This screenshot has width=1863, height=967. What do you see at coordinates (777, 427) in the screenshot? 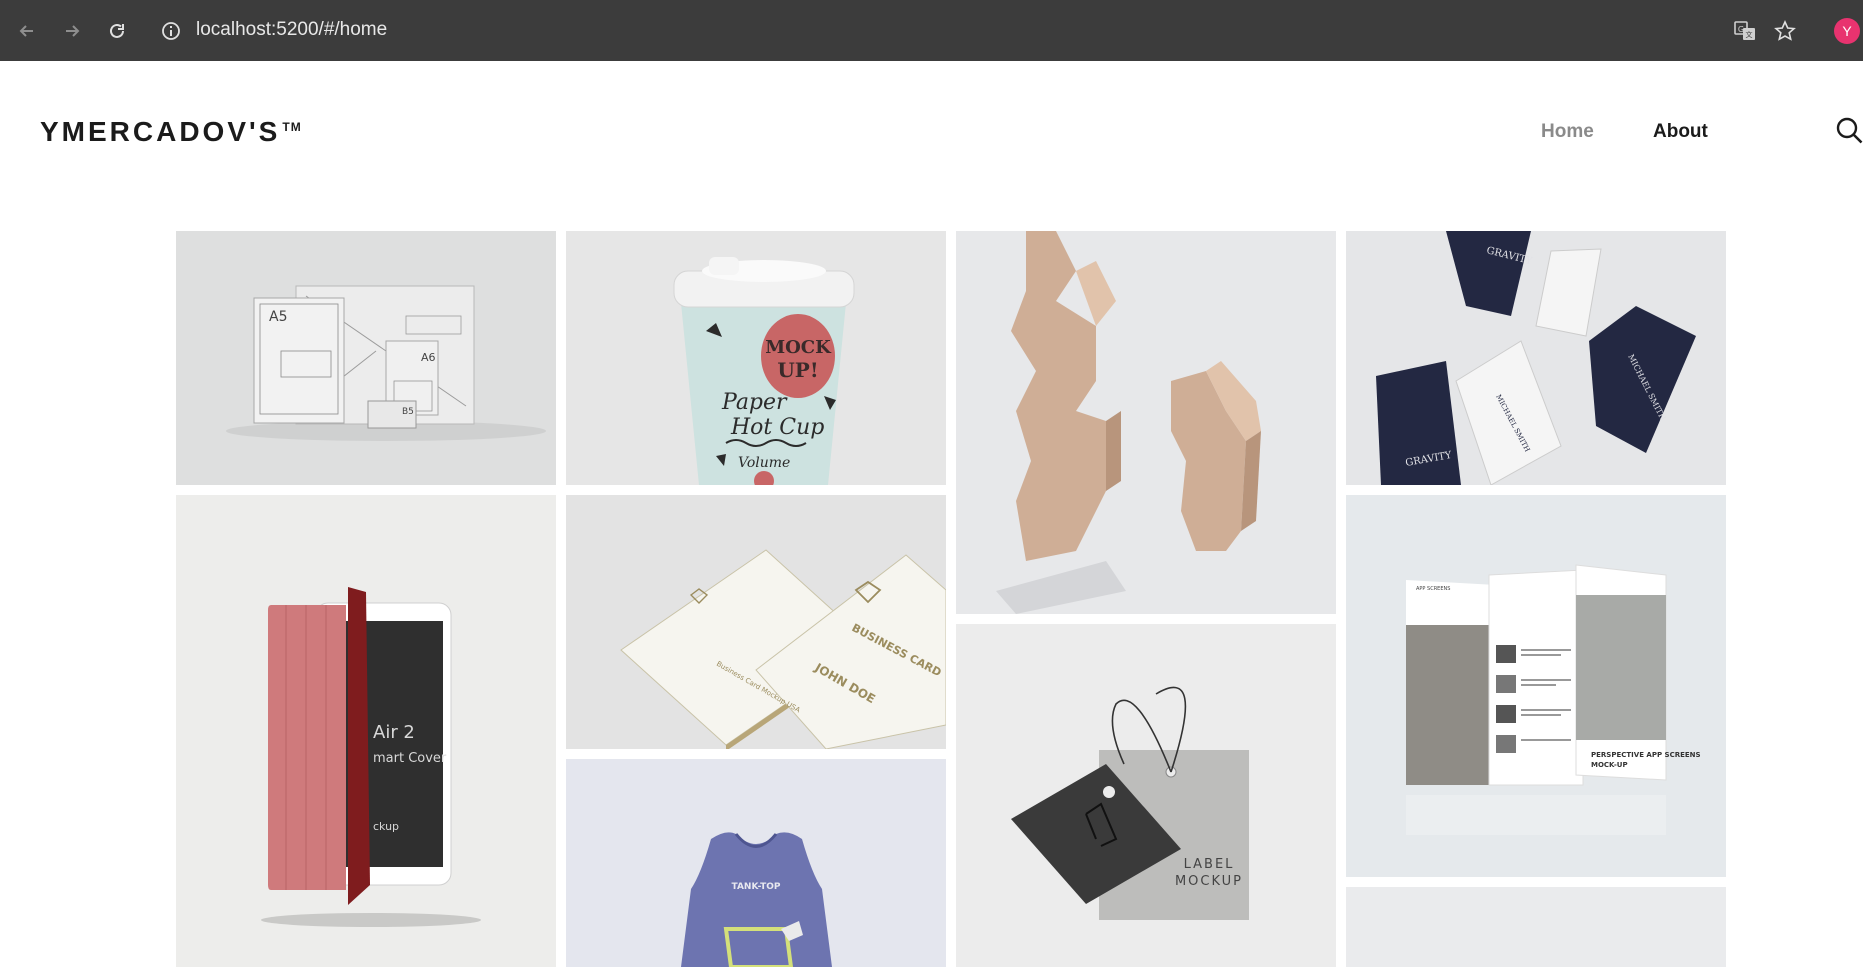
I see `svg-text: Hot Cup` at bounding box center [777, 427].